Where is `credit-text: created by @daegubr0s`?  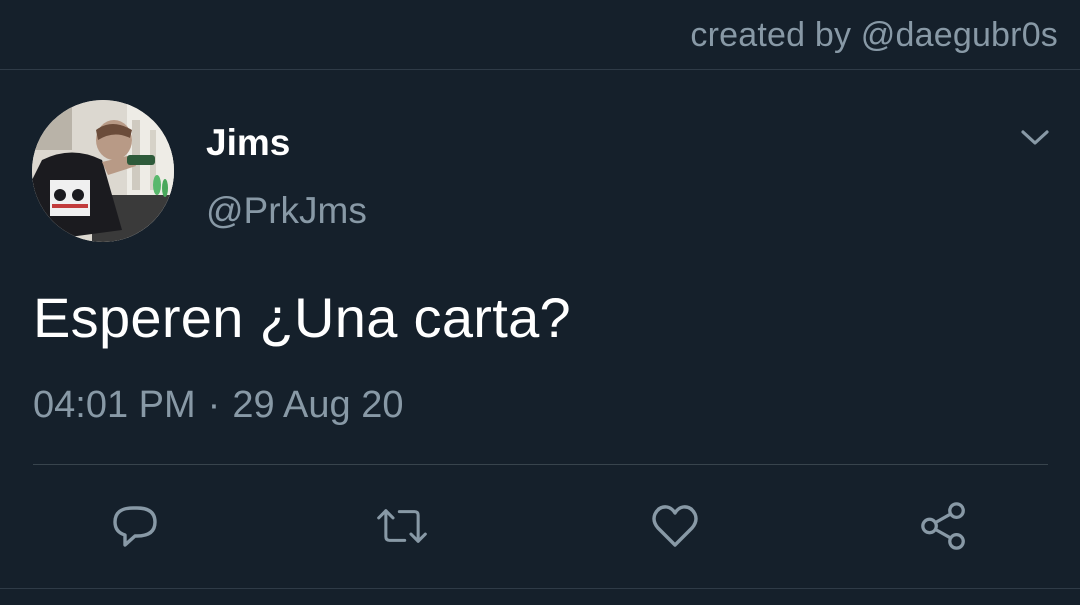 credit-text: created by @daegubr0s is located at coordinates (874, 35).